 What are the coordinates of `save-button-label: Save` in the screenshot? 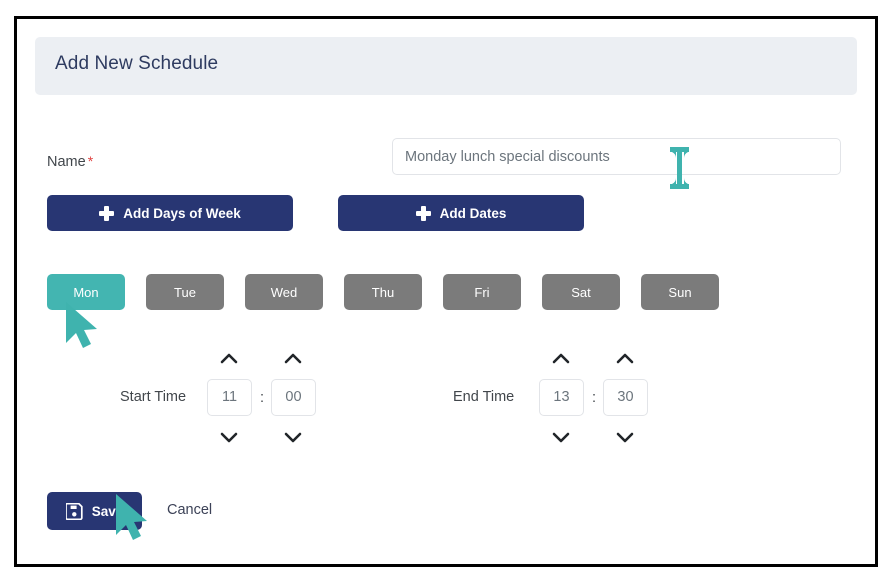 It's located at (107, 511).